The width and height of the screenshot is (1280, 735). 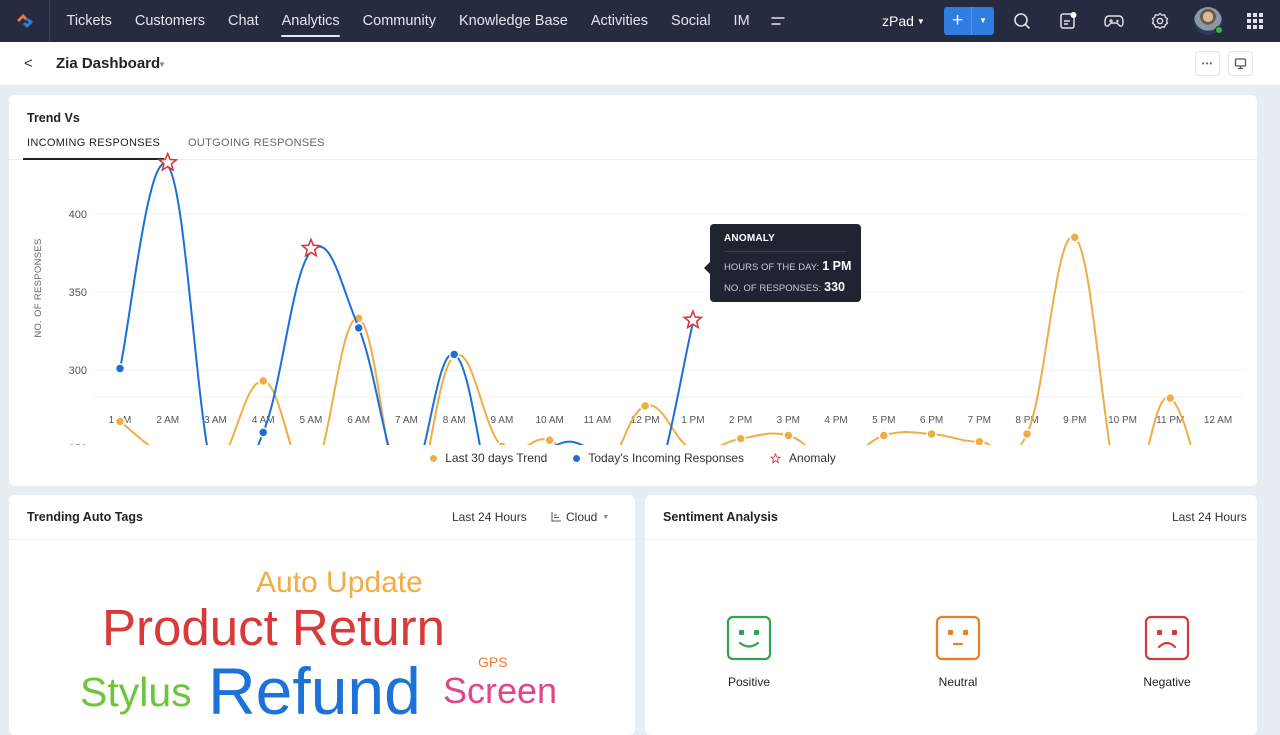 What do you see at coordinates (1170, 420) in the screenshot?
I see `x-tick-label: 11 PM` at bounding box center [1170, 420].